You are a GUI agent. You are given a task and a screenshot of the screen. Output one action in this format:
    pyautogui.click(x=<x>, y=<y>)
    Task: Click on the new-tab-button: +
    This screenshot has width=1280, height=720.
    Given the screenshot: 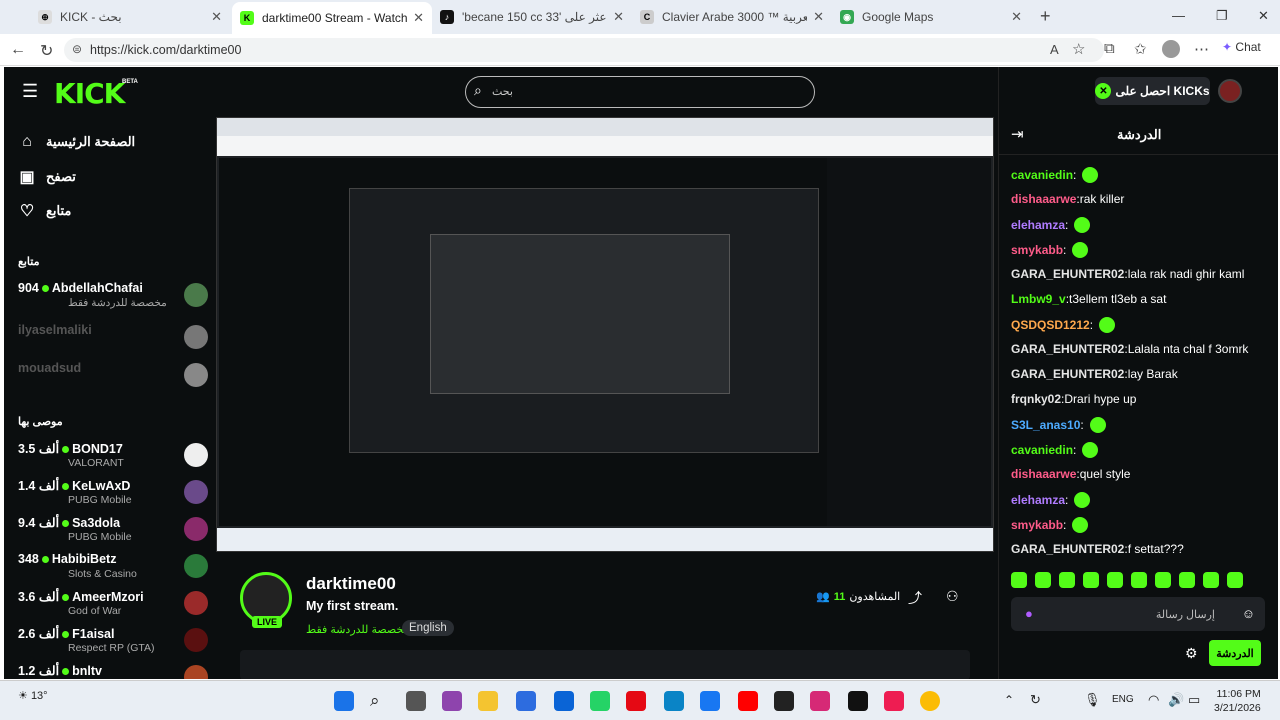 What is the action you would take?
    pyautogui.click(x=1045, y=16)
    